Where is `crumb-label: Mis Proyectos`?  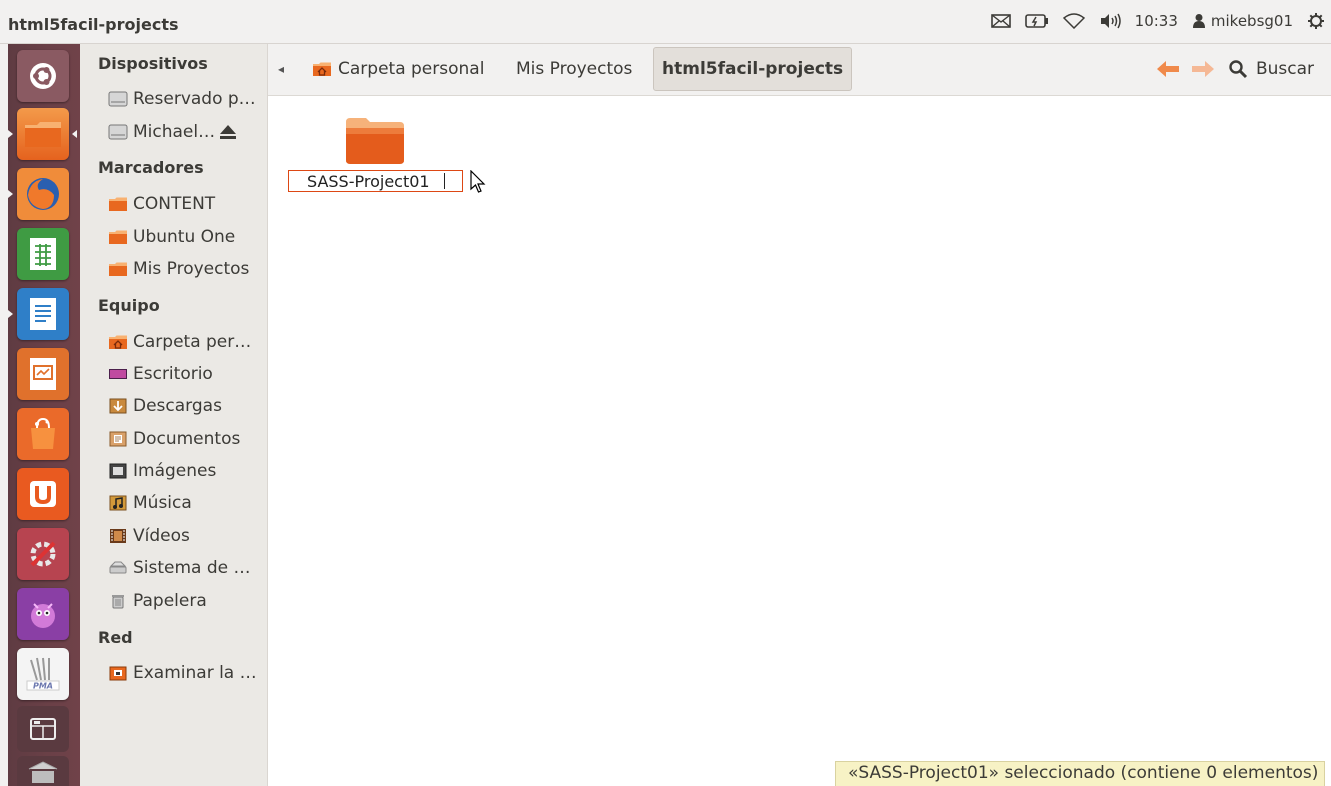 crumb-label: Mis Proyectos is located at coordinates (574, 69).